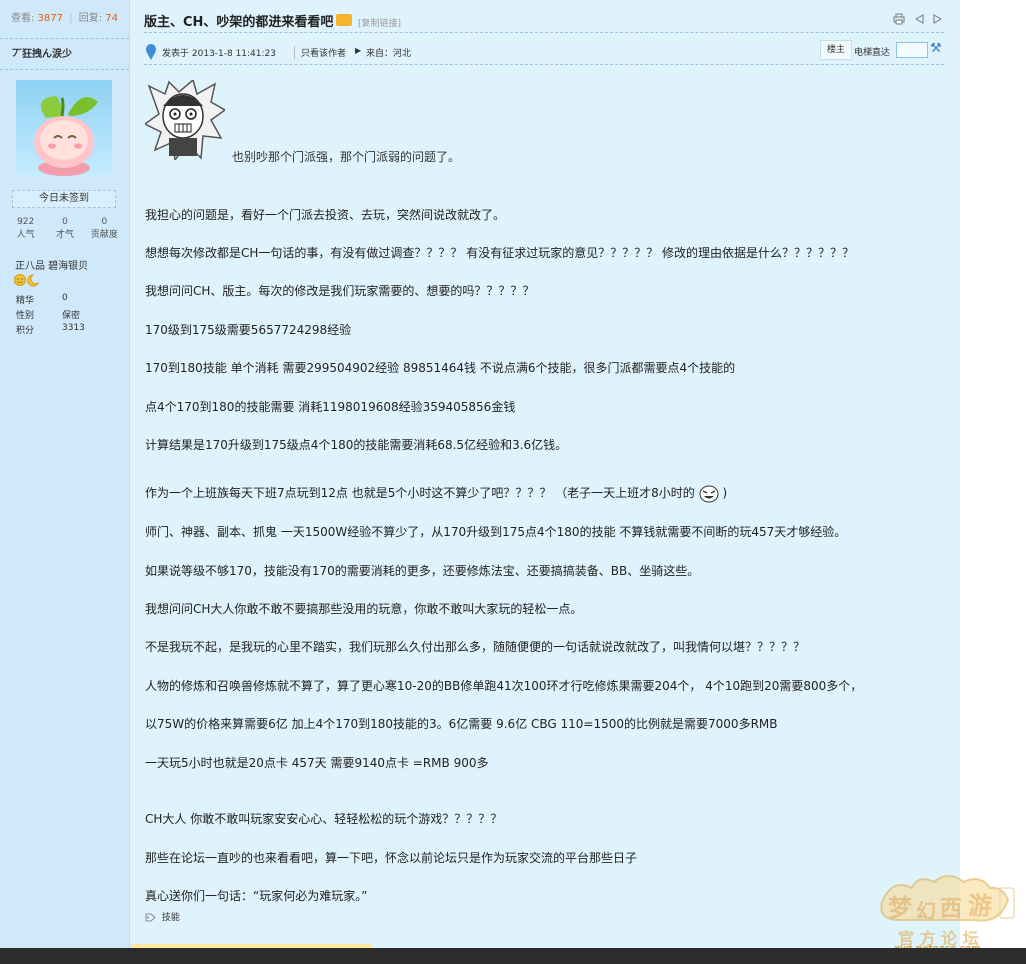 Image resolution: width=1026 pixels, height=964 pixels. I want to click on laughing-emoji-icon, so click(709, 493).